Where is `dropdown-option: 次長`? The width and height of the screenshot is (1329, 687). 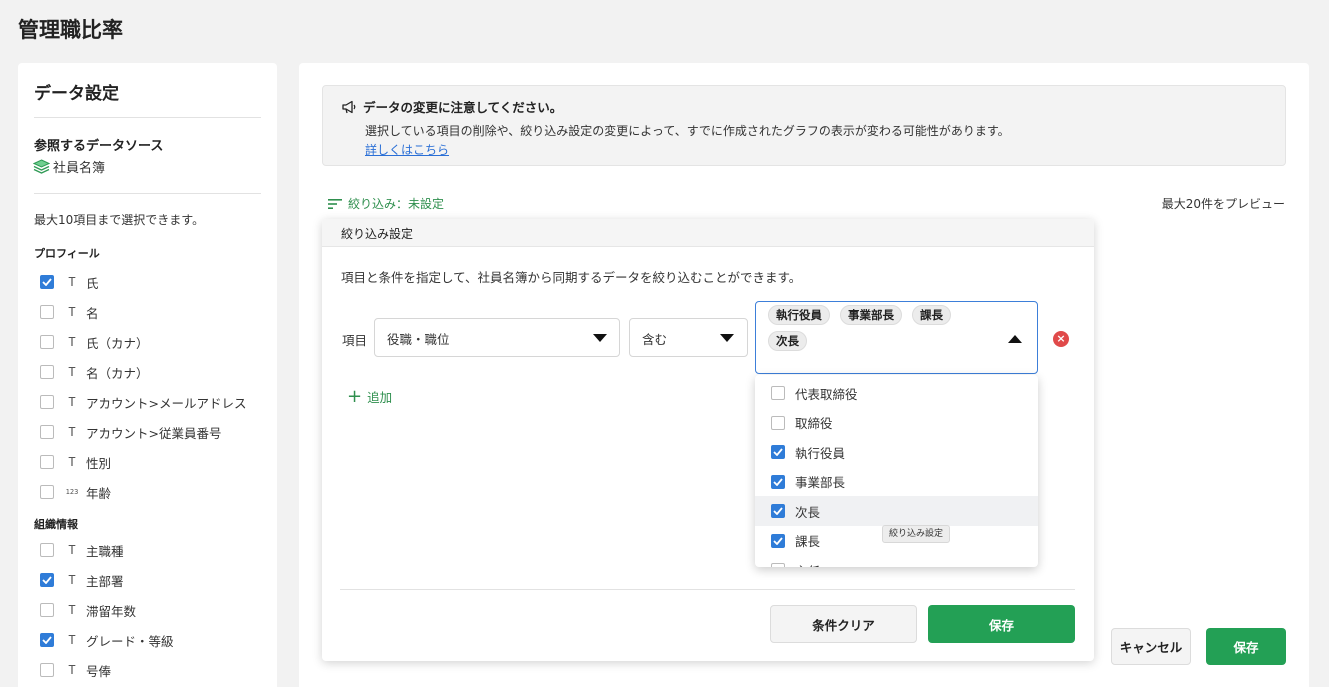 dropdown-option: 次長 is located at coordinates (896, 511).